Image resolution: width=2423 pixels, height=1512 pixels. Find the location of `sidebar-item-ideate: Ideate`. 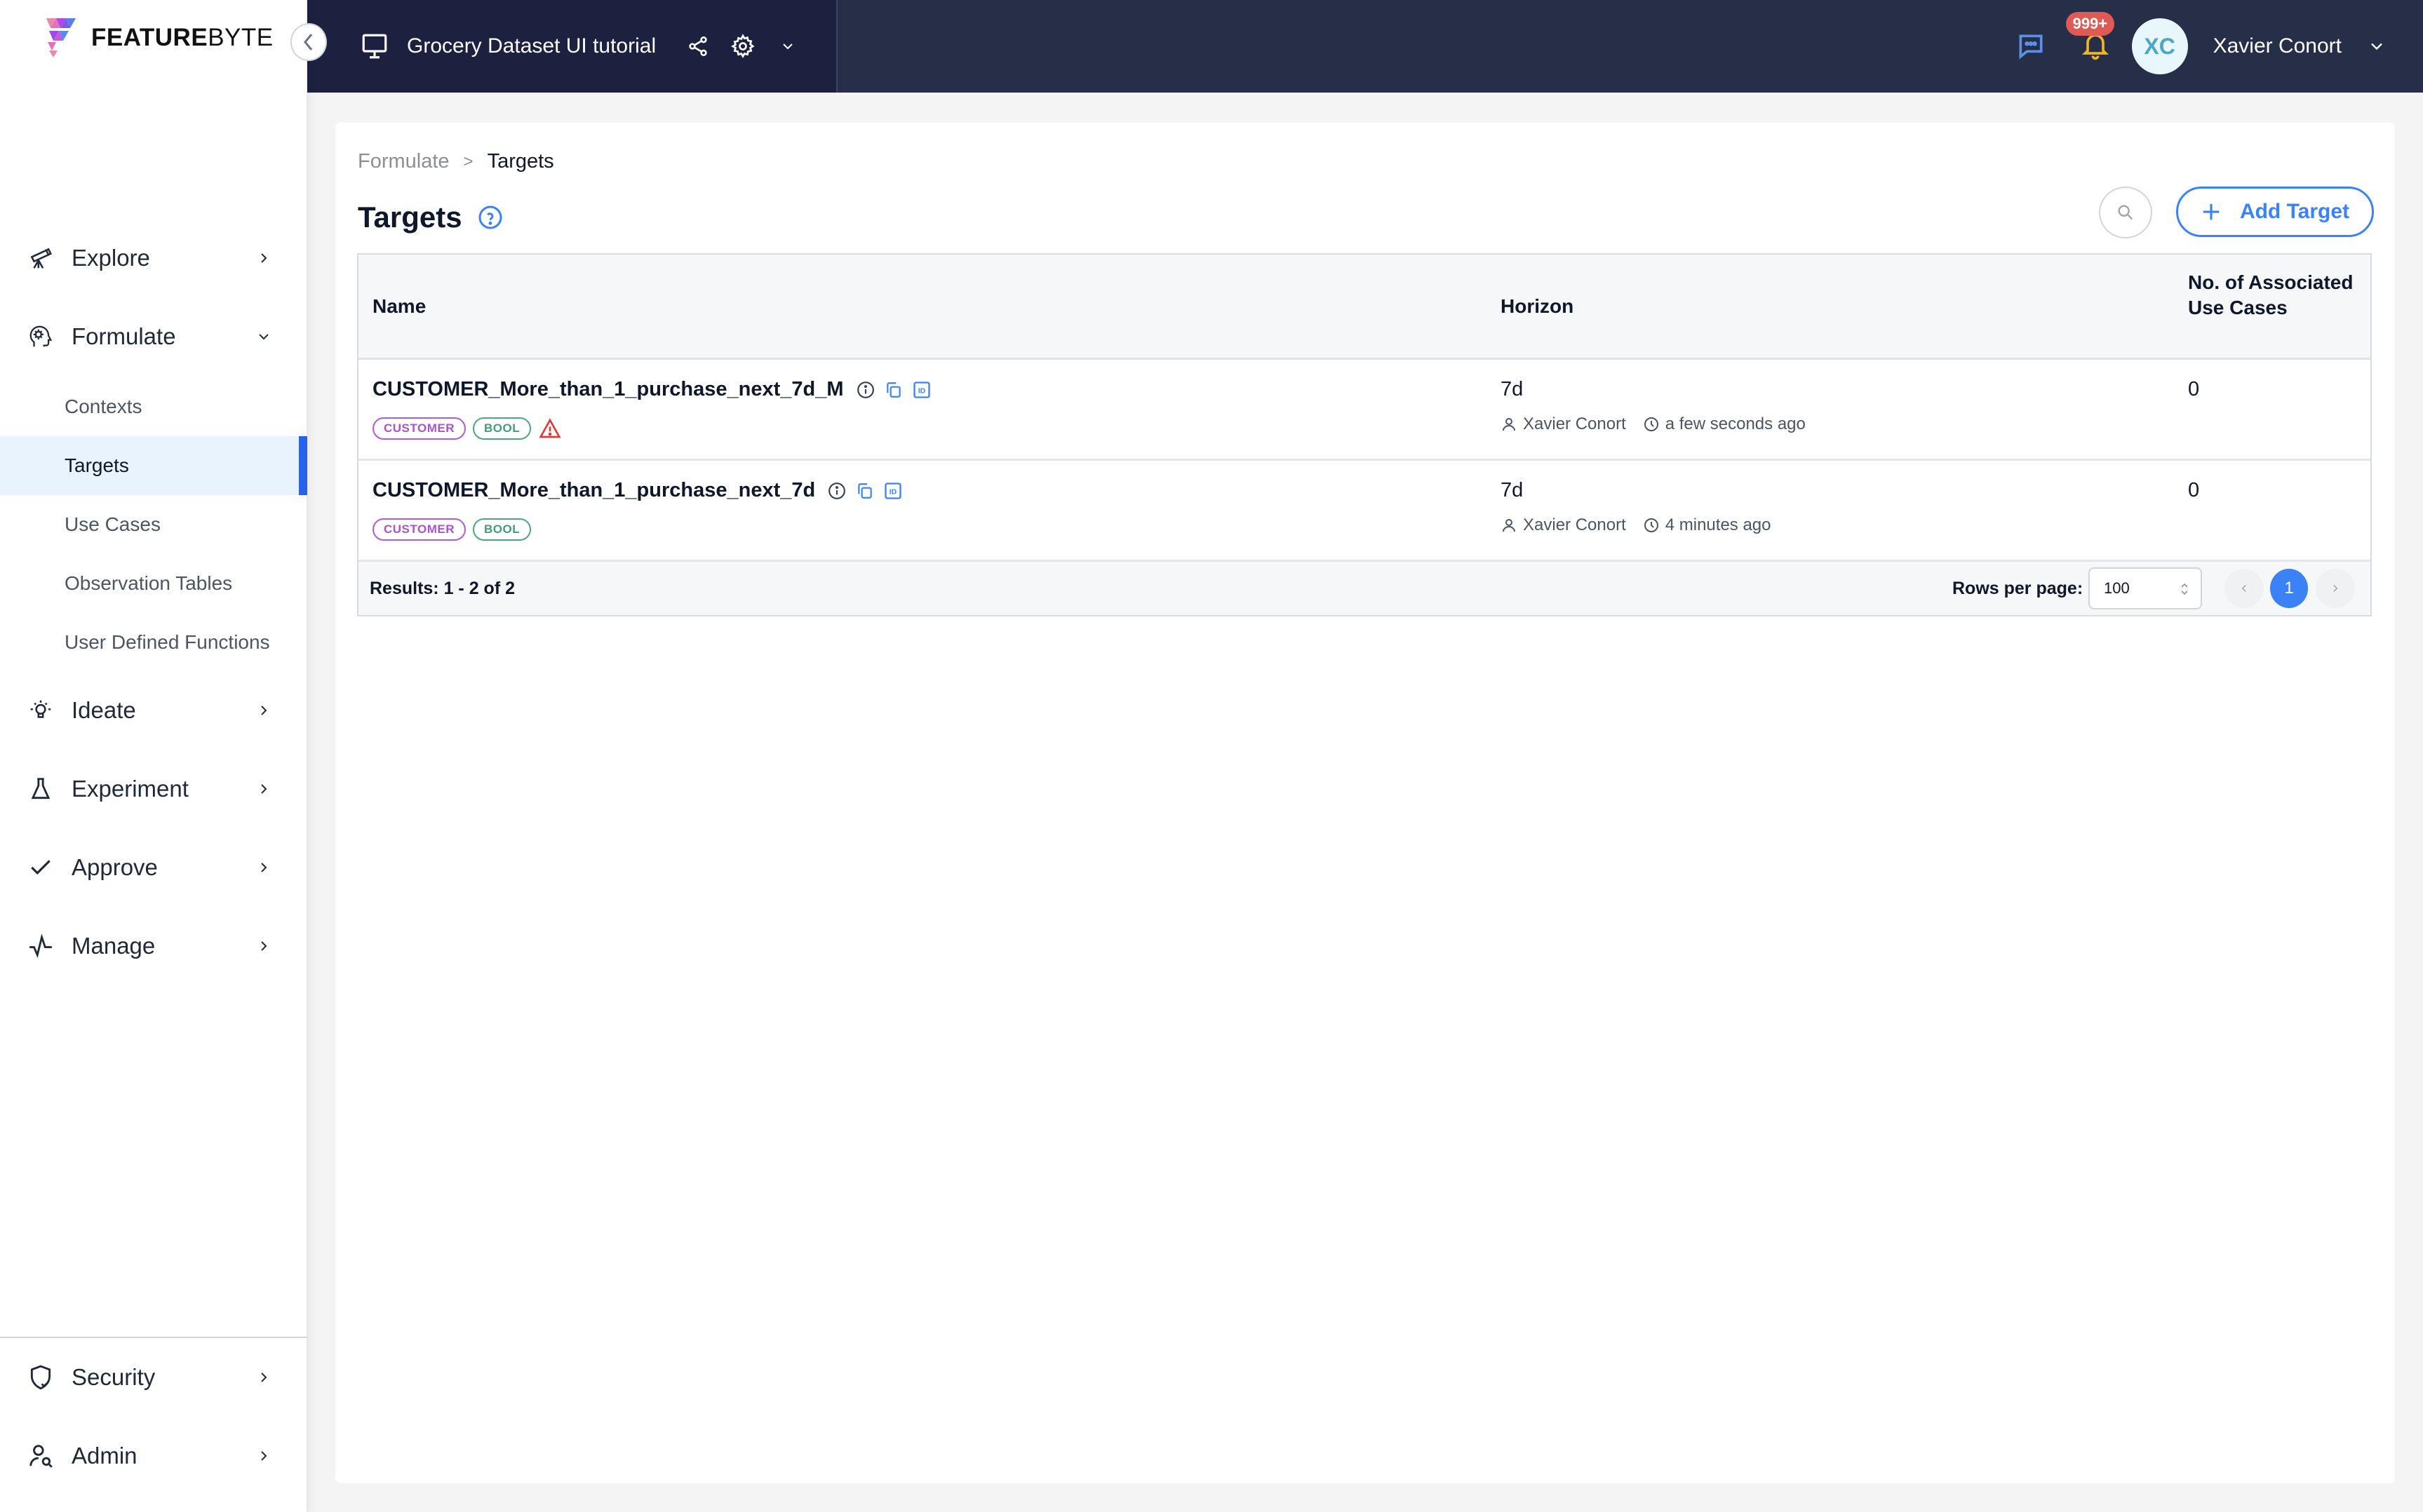

sidebar-item-ideate: Ideate is located at coordinates (153, 710).